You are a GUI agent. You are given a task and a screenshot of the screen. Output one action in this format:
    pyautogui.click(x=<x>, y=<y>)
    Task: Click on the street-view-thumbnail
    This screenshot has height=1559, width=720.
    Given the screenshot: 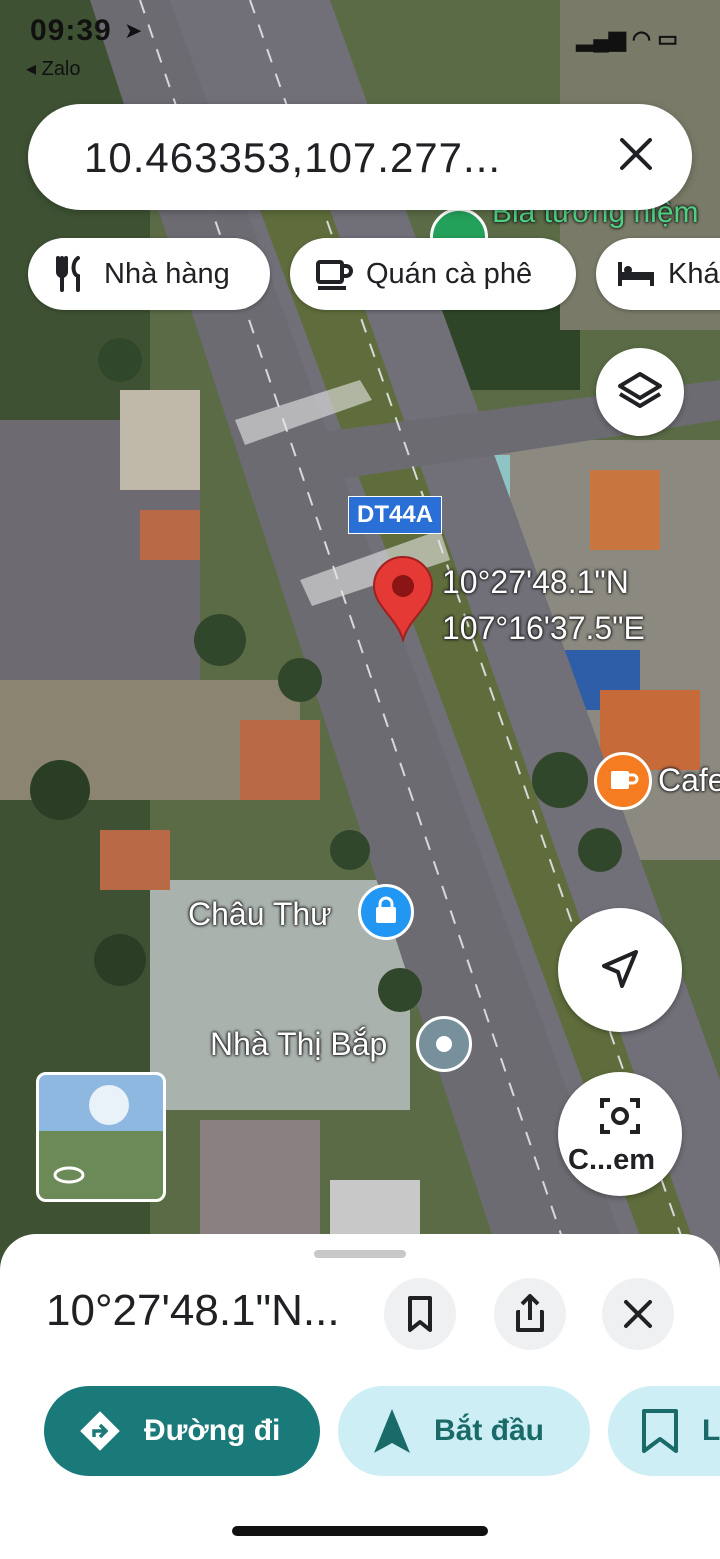 What is the action you would take?
    pyautogui.click(x=101, y=1137)
    